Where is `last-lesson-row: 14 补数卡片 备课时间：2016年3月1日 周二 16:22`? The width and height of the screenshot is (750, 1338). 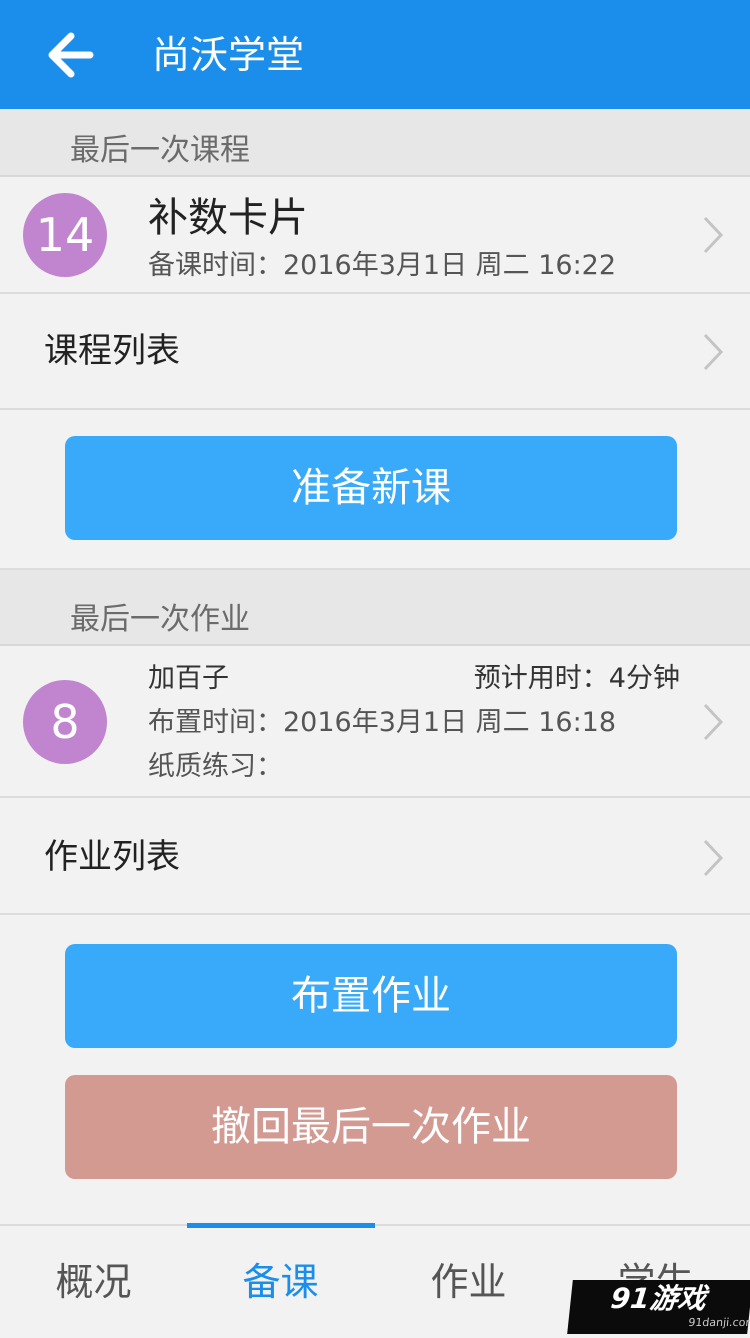
last-lesson-row: 14 补数卡片 备课时间：2016年3月1日 周二 16:22 is located at coordinates (375, 235).